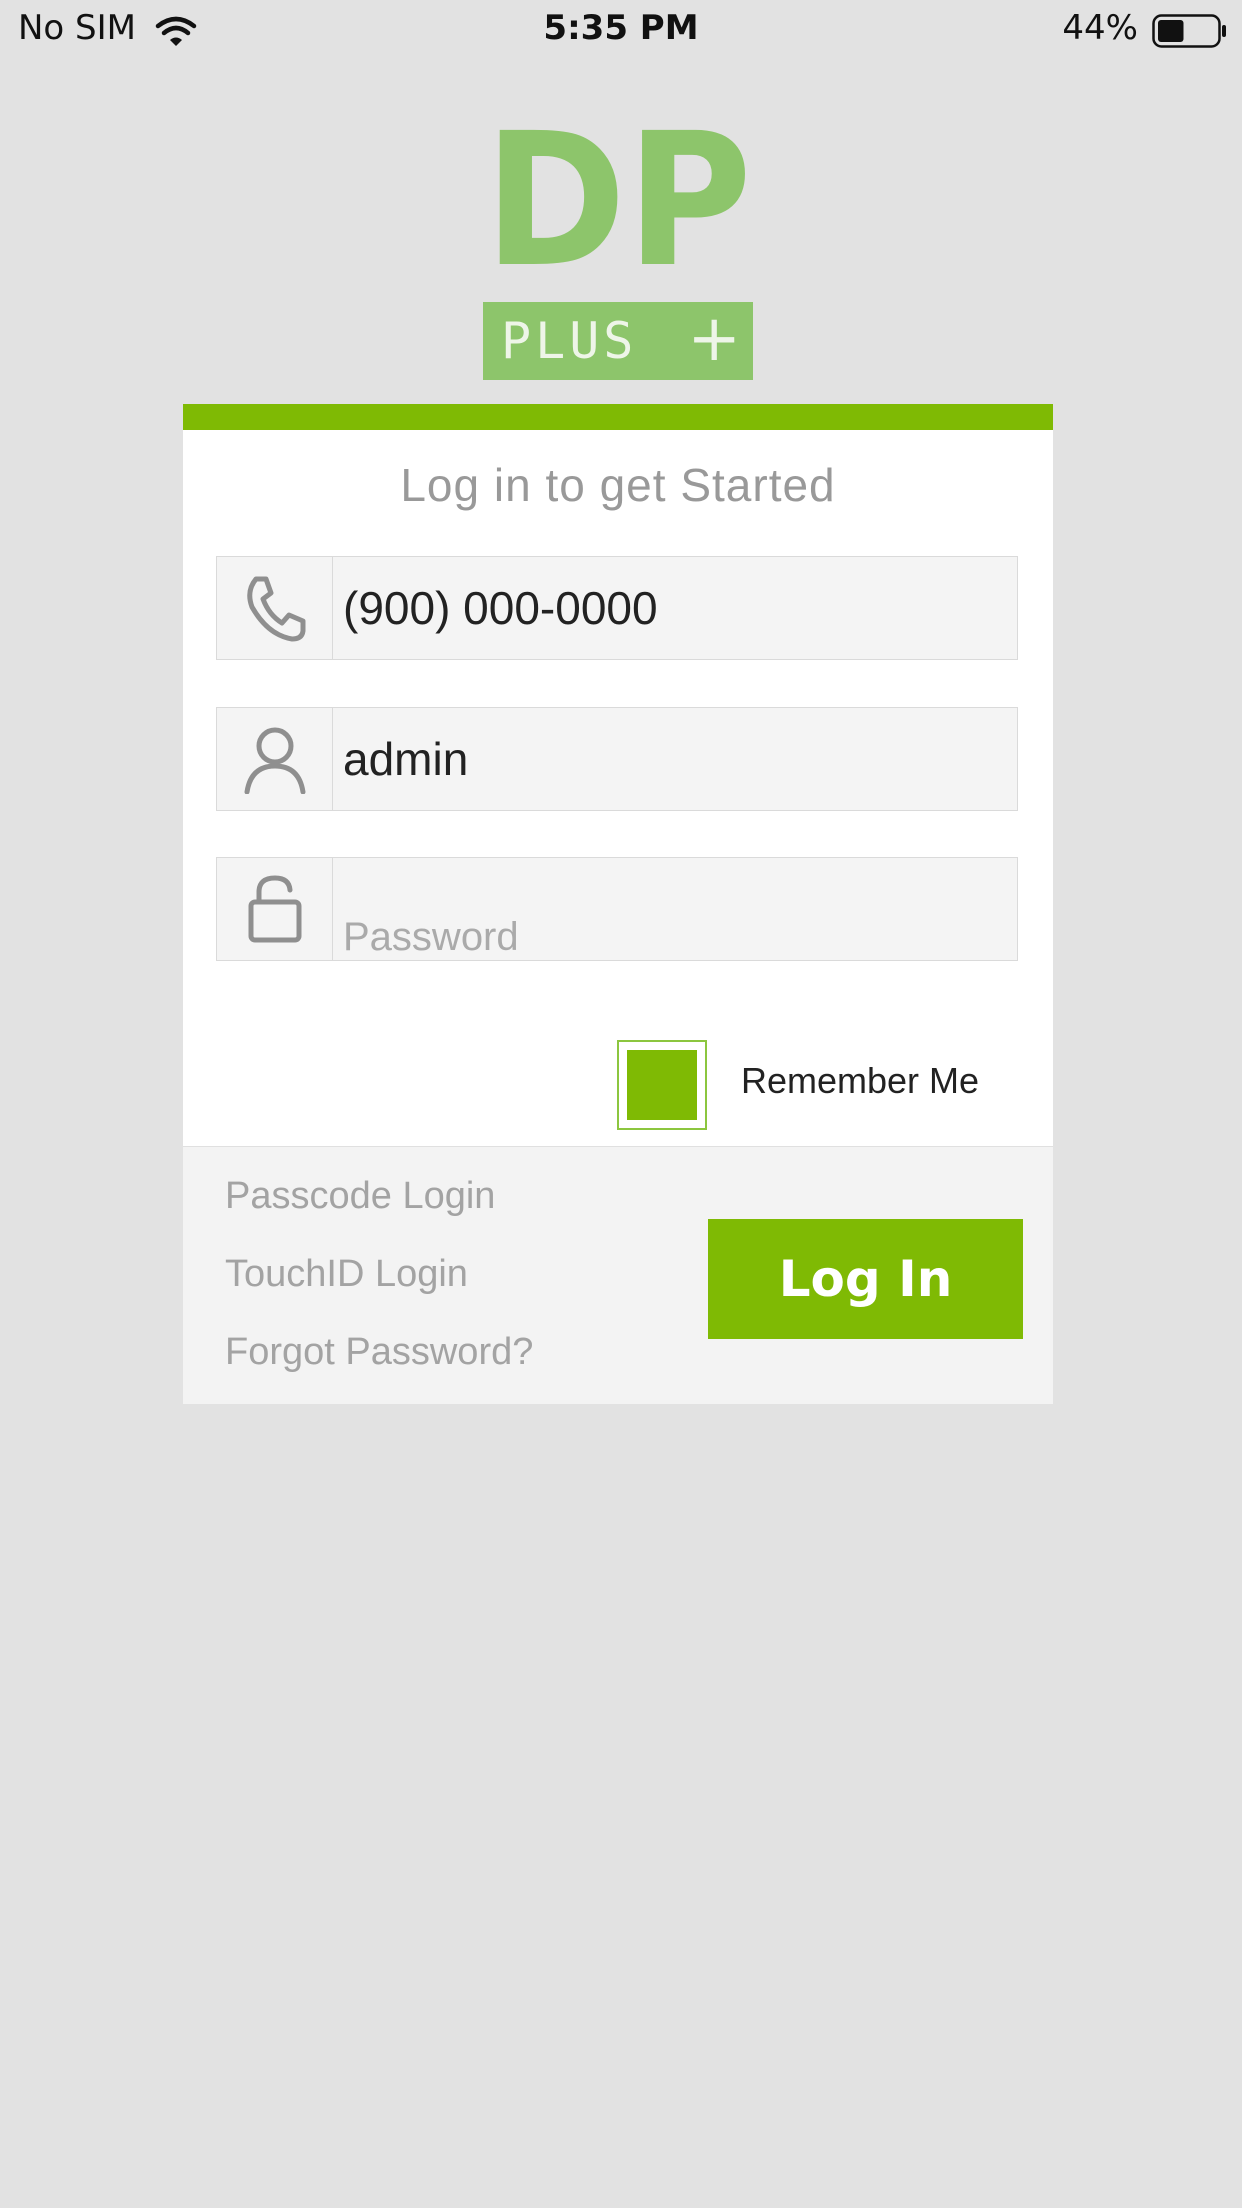 Image resolution: width=1242 pixels, height=2208 pixels. I want to click on logo-plus-text: PLUS, so click(569, 341).